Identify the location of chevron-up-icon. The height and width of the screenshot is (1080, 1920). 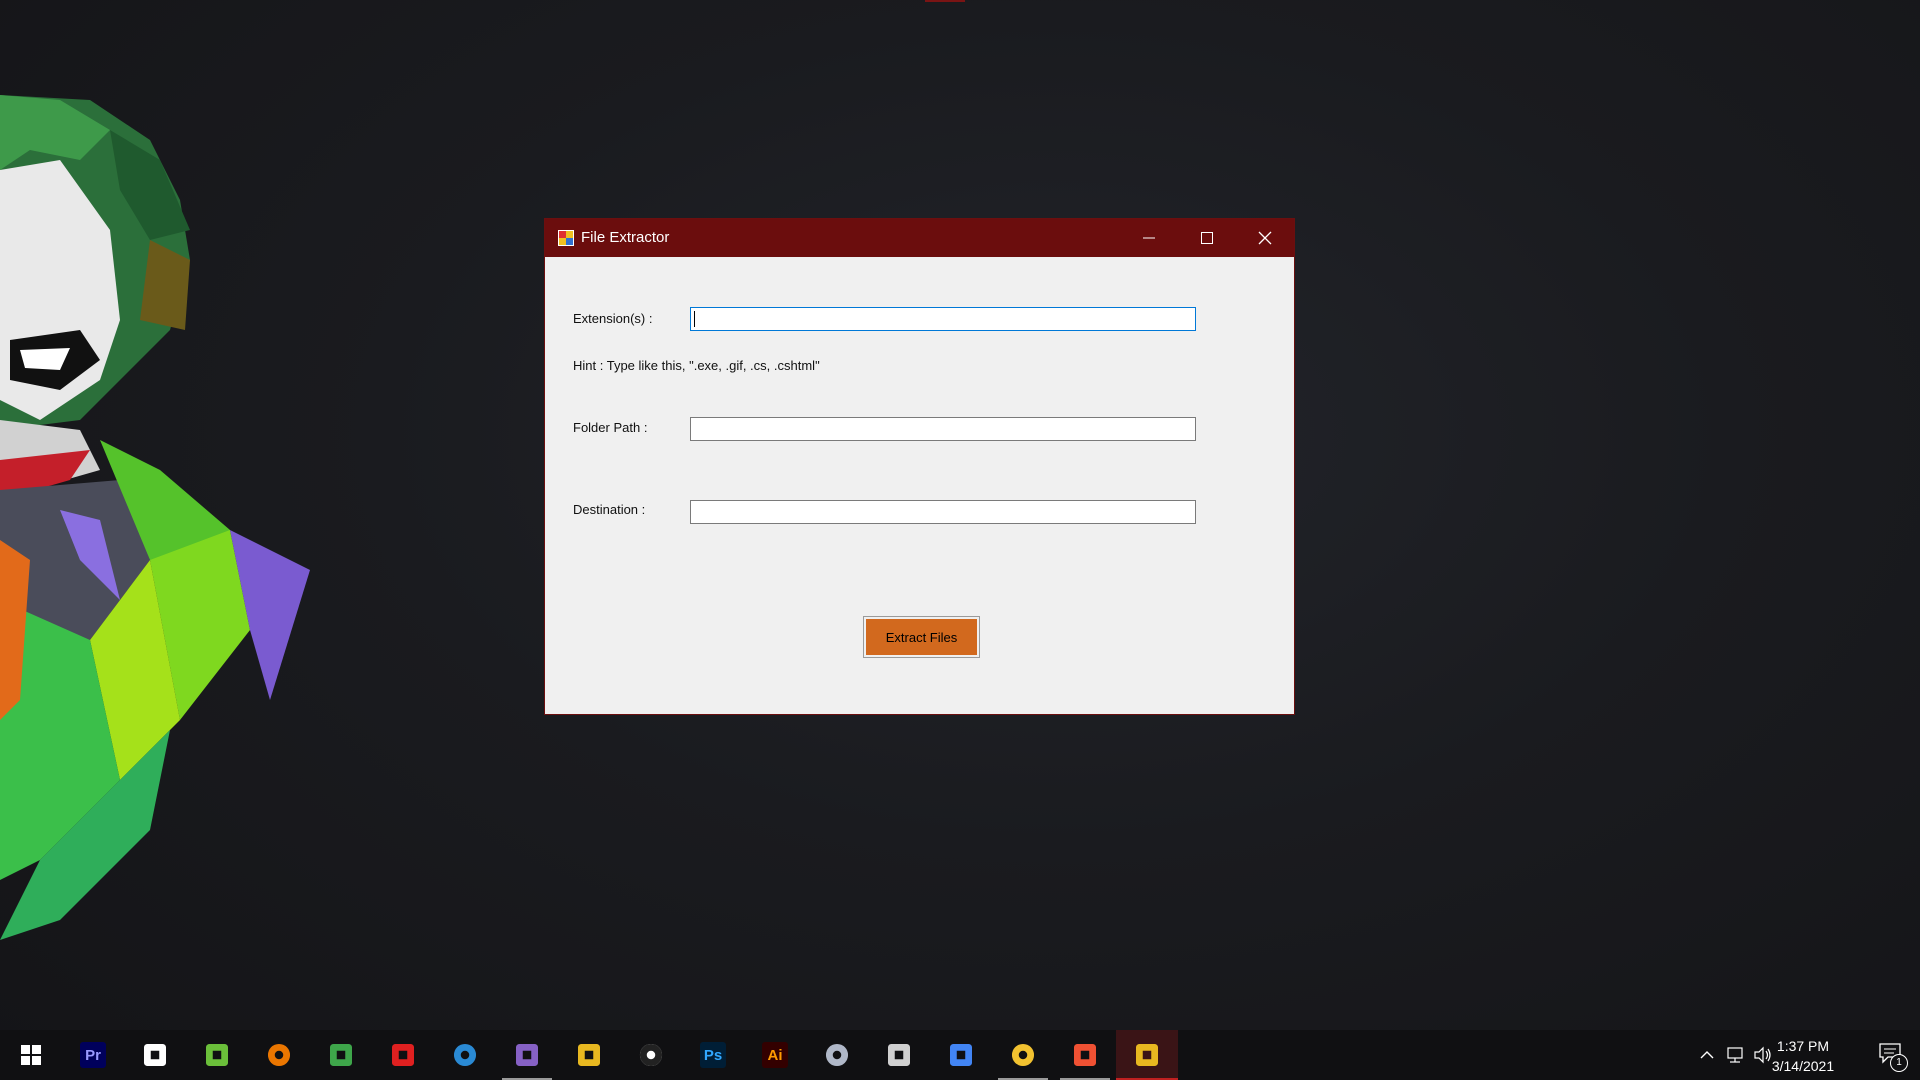
(1707, 1055).